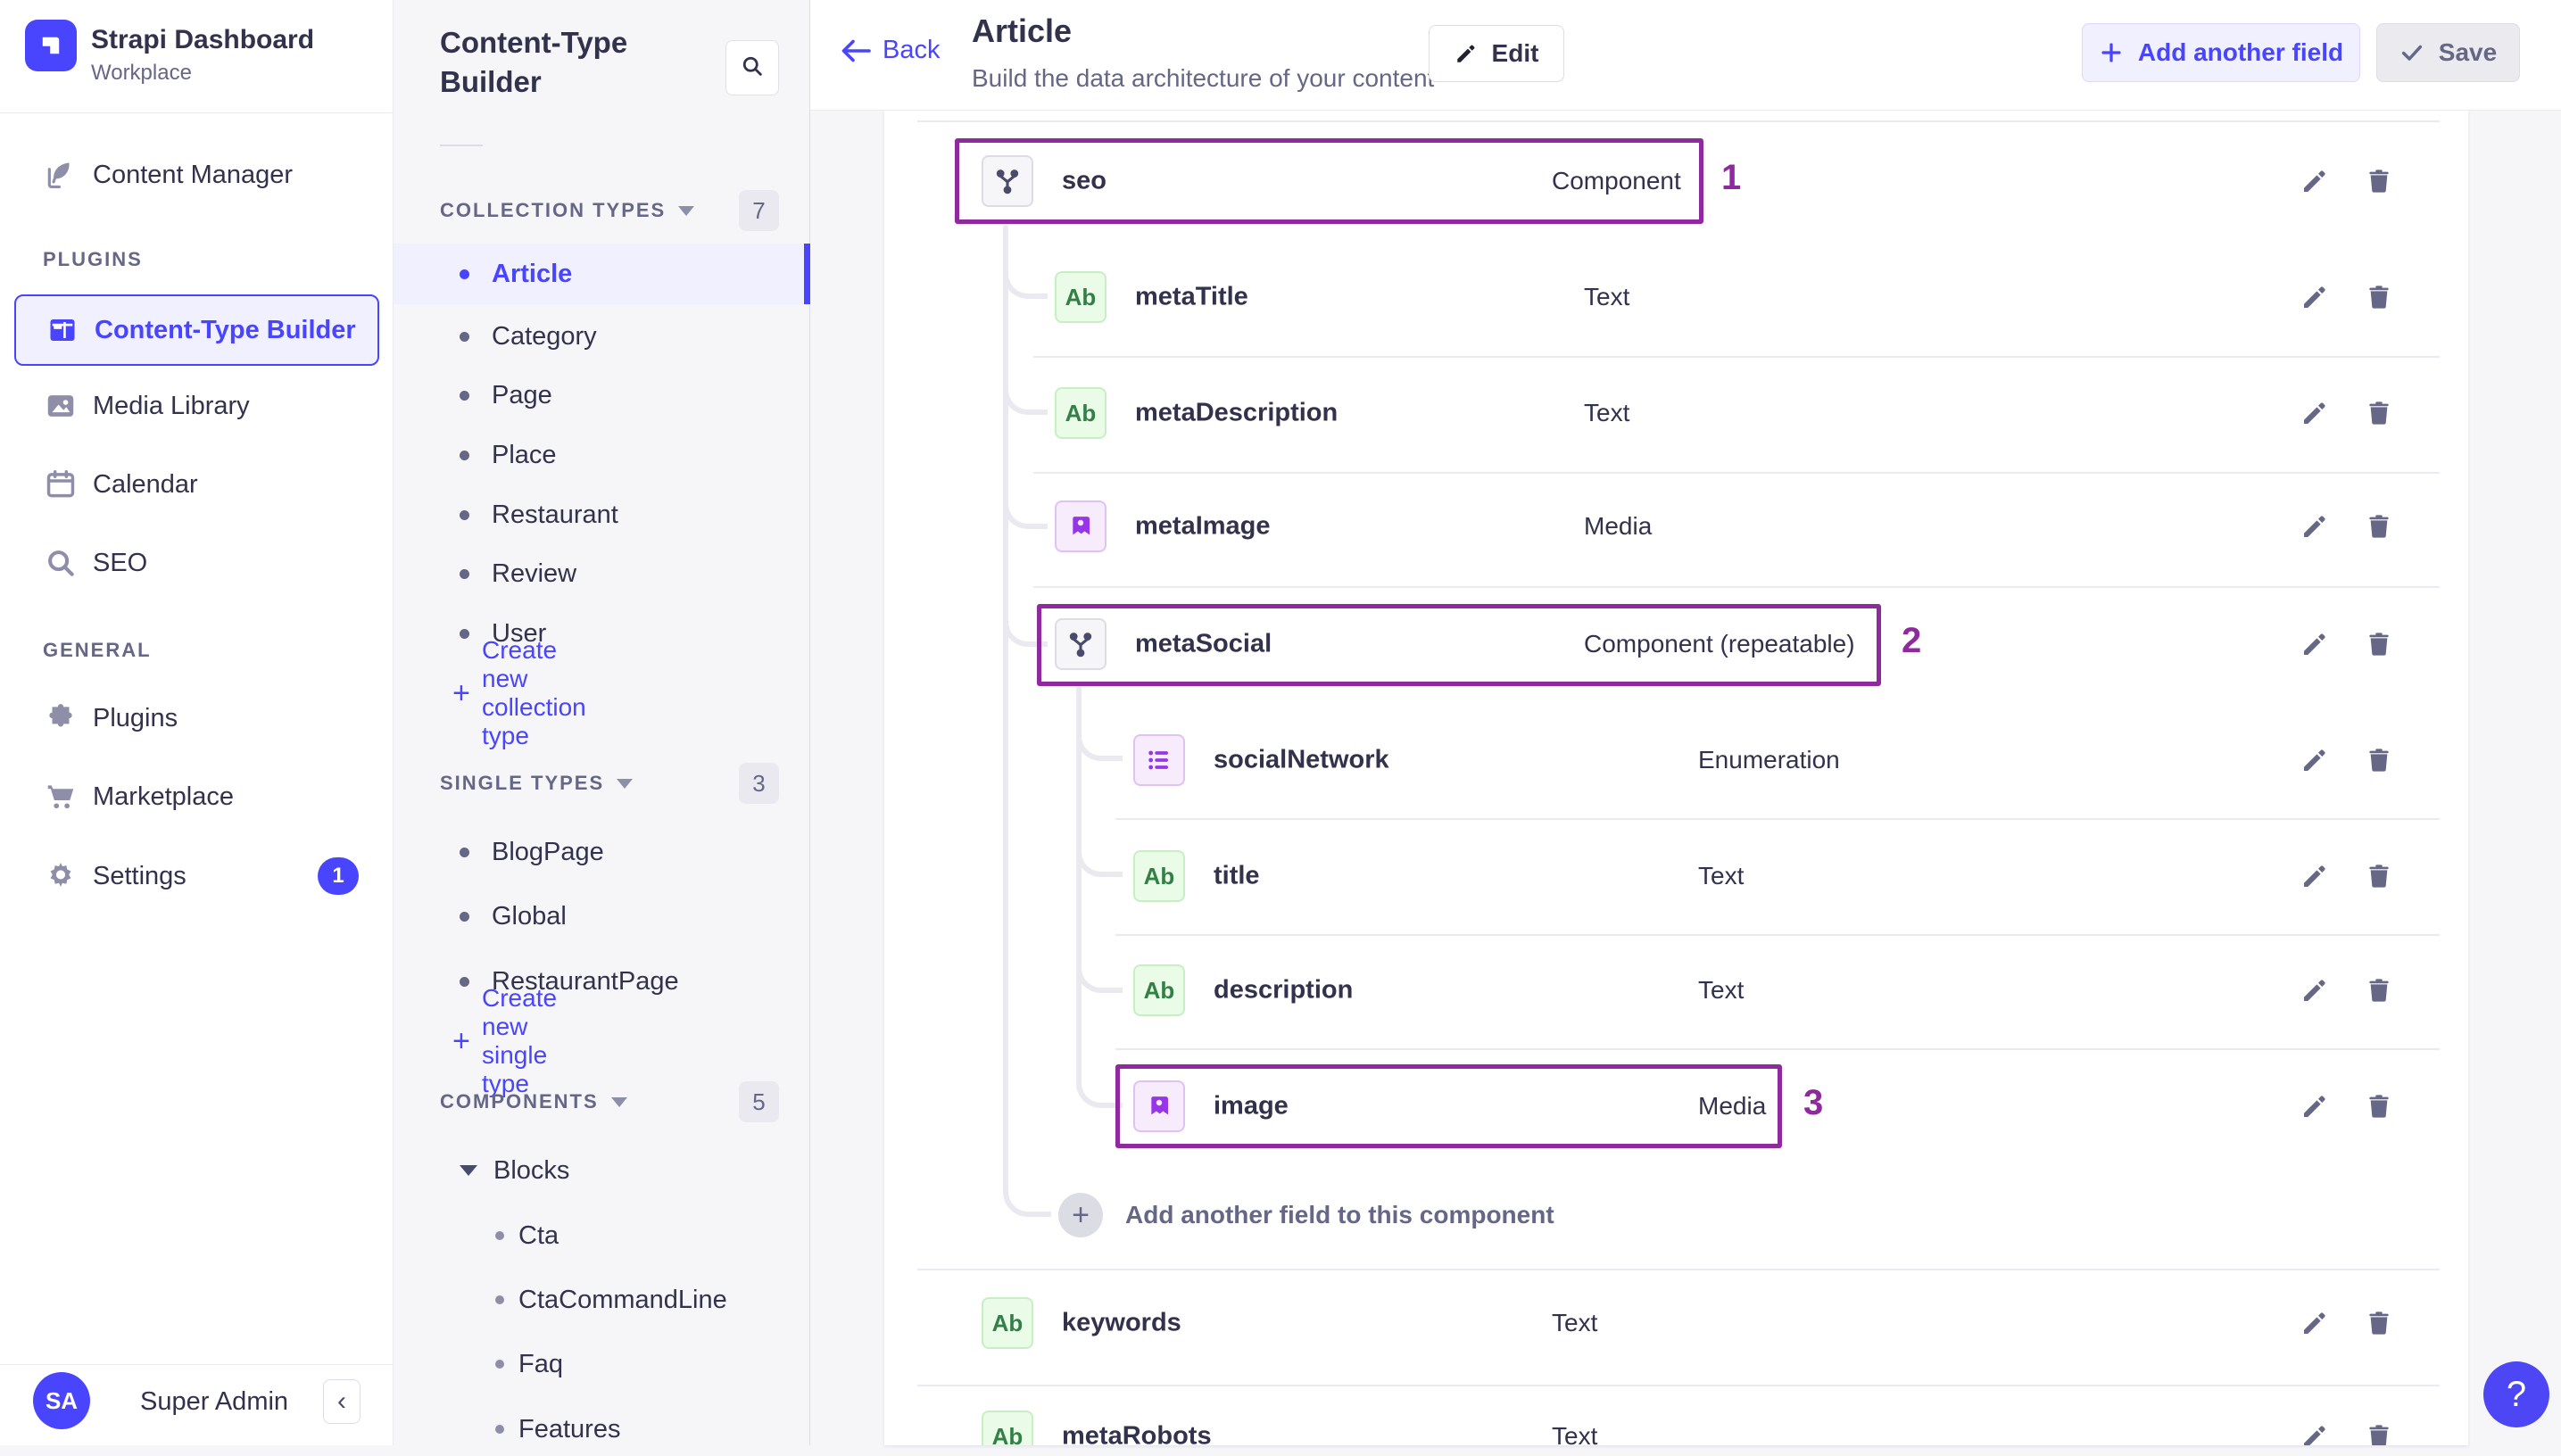  Describe the element at coordinates (602, 515) in the screenshot. I see `collection-item-restaurant: Restaurant` at that location.